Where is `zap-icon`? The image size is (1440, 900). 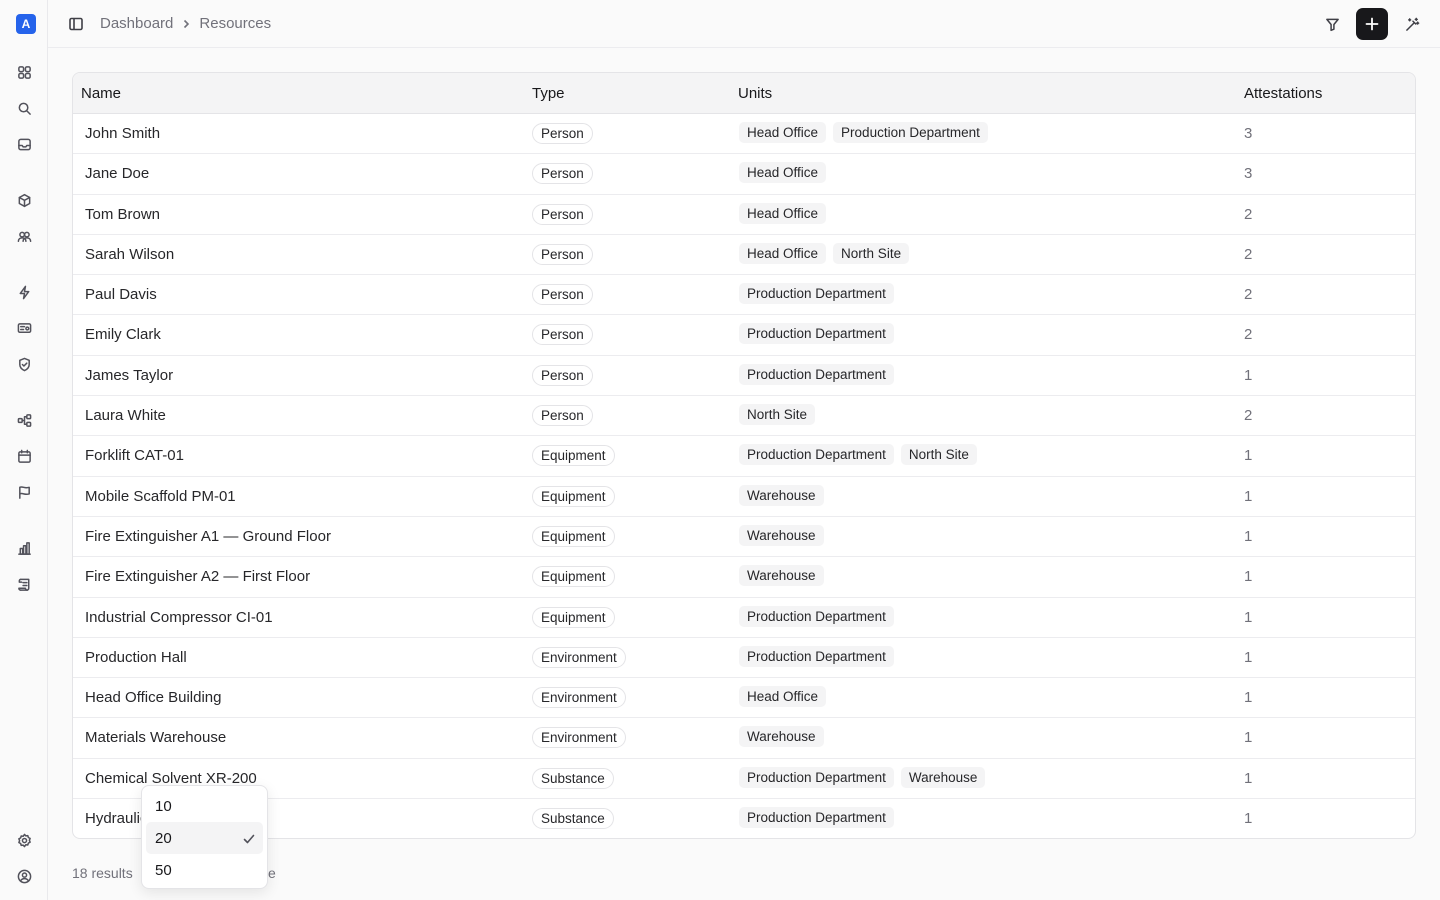
zap-icon is located at coordinates (24, 292).